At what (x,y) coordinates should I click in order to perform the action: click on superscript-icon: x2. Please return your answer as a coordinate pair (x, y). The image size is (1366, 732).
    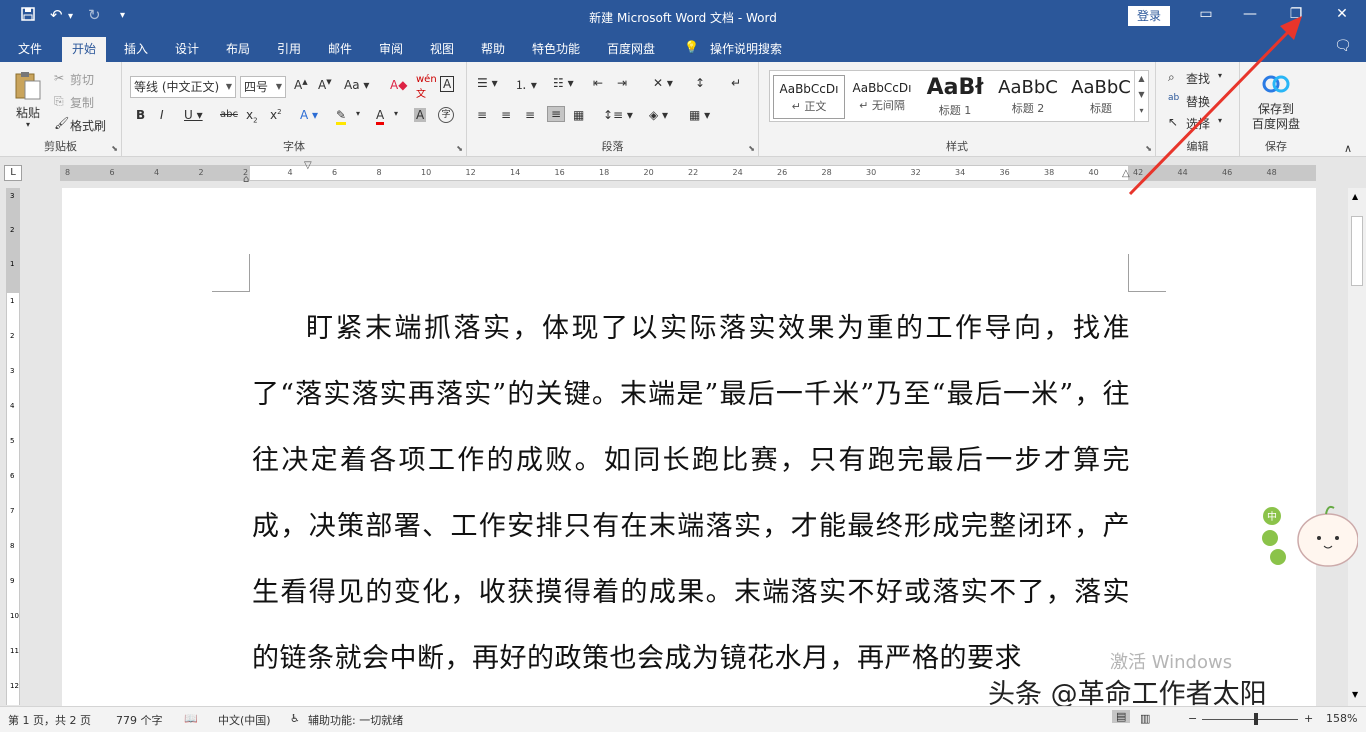
    Looking at the image, I should click on (276, 115).